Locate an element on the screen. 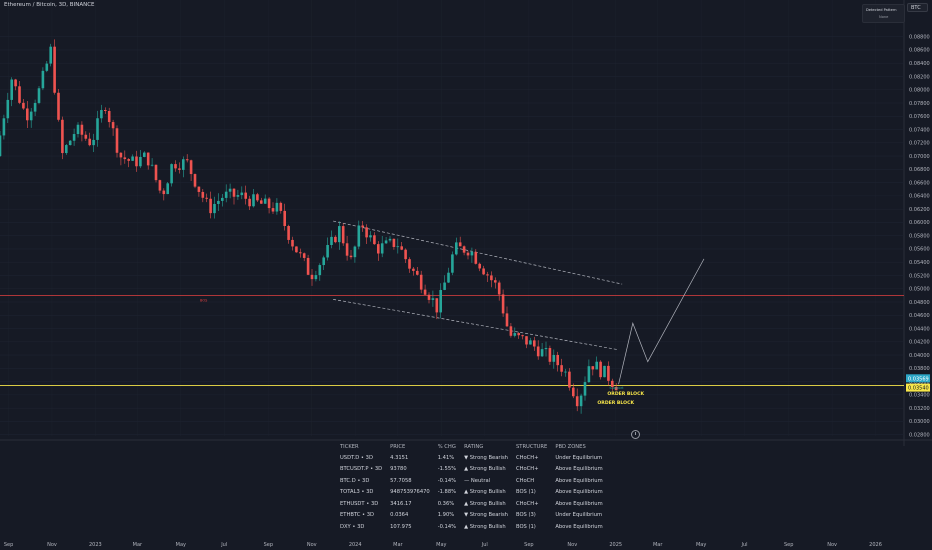 This screenshot has width=932, height=550. price-cell: 93780 is located at coordinates (398, 469).